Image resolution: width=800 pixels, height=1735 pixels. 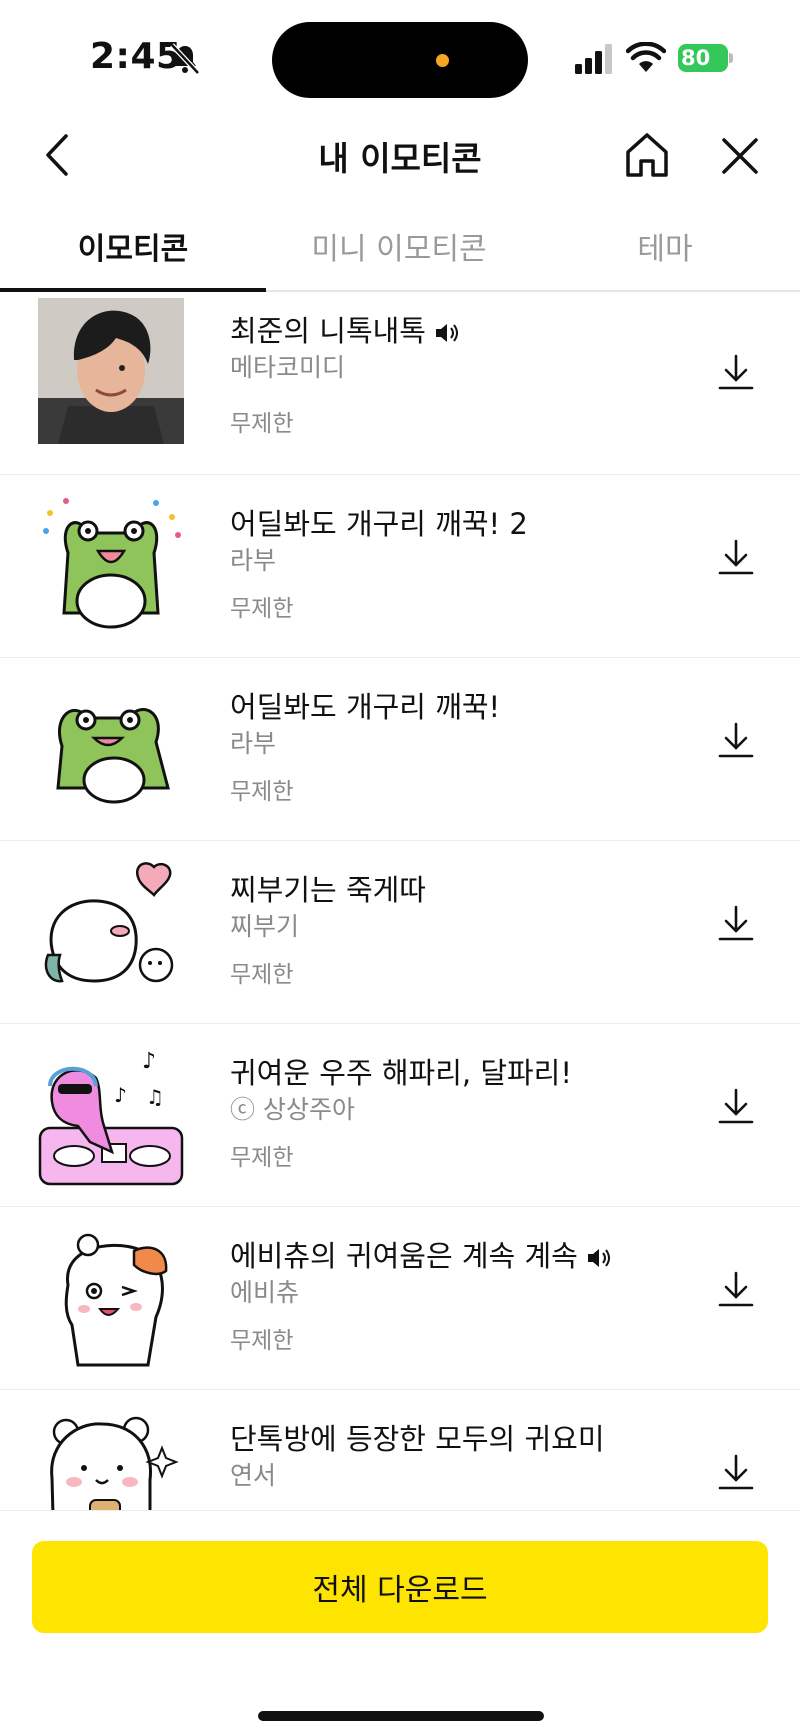 What do you see at coordinates (646, 57) in the screenshot?
I see `wifi-icon` at bounding box center [646, 57].